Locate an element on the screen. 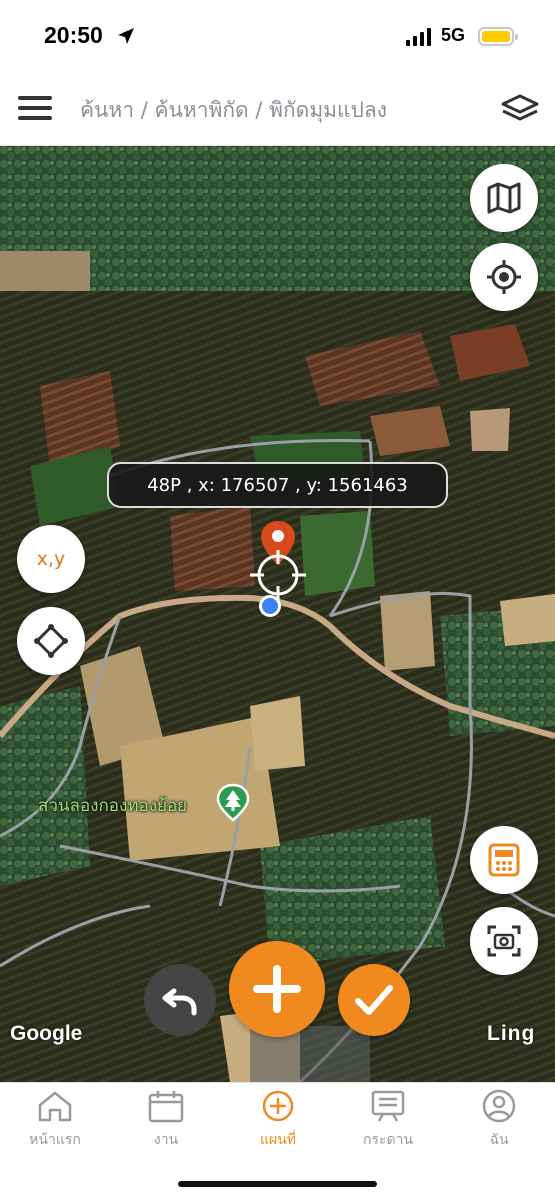 Image resolution: width=555 pixels, height=1200 pixels. checkmark-icon is located at coordinates (374, 1000).